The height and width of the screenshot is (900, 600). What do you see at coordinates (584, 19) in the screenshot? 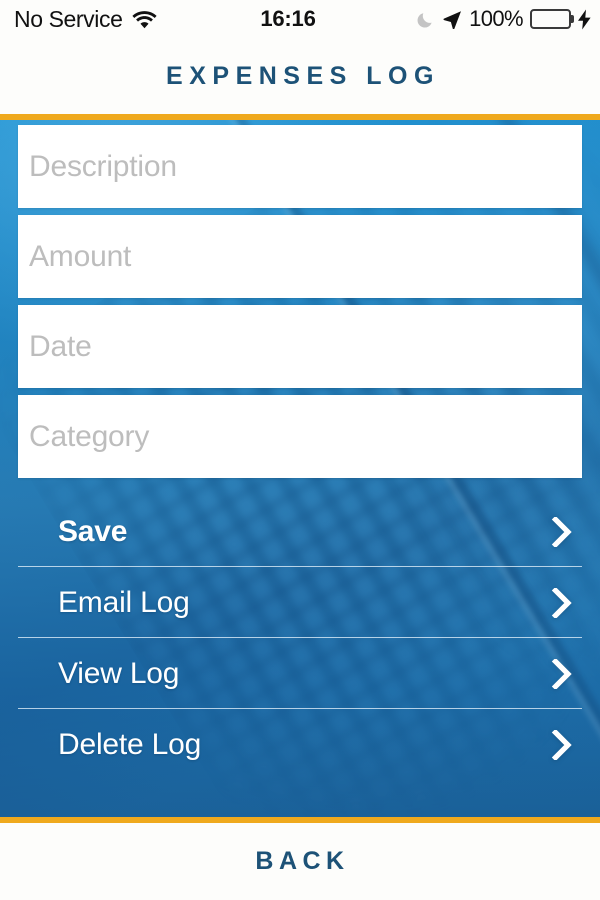
I see `charging-bolt-icon` at bounding box center [584, 19].